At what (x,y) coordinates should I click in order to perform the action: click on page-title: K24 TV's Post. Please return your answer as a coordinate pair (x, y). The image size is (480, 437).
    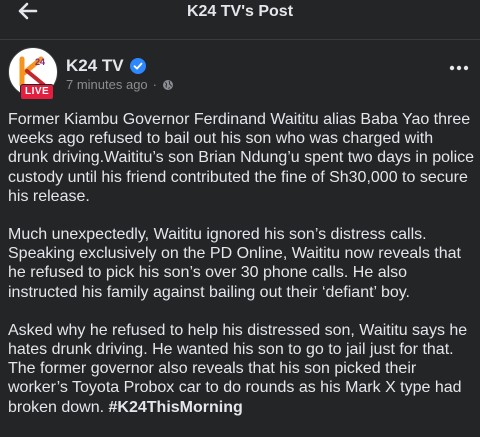
    Looking at the image, I should click on (240, 11).